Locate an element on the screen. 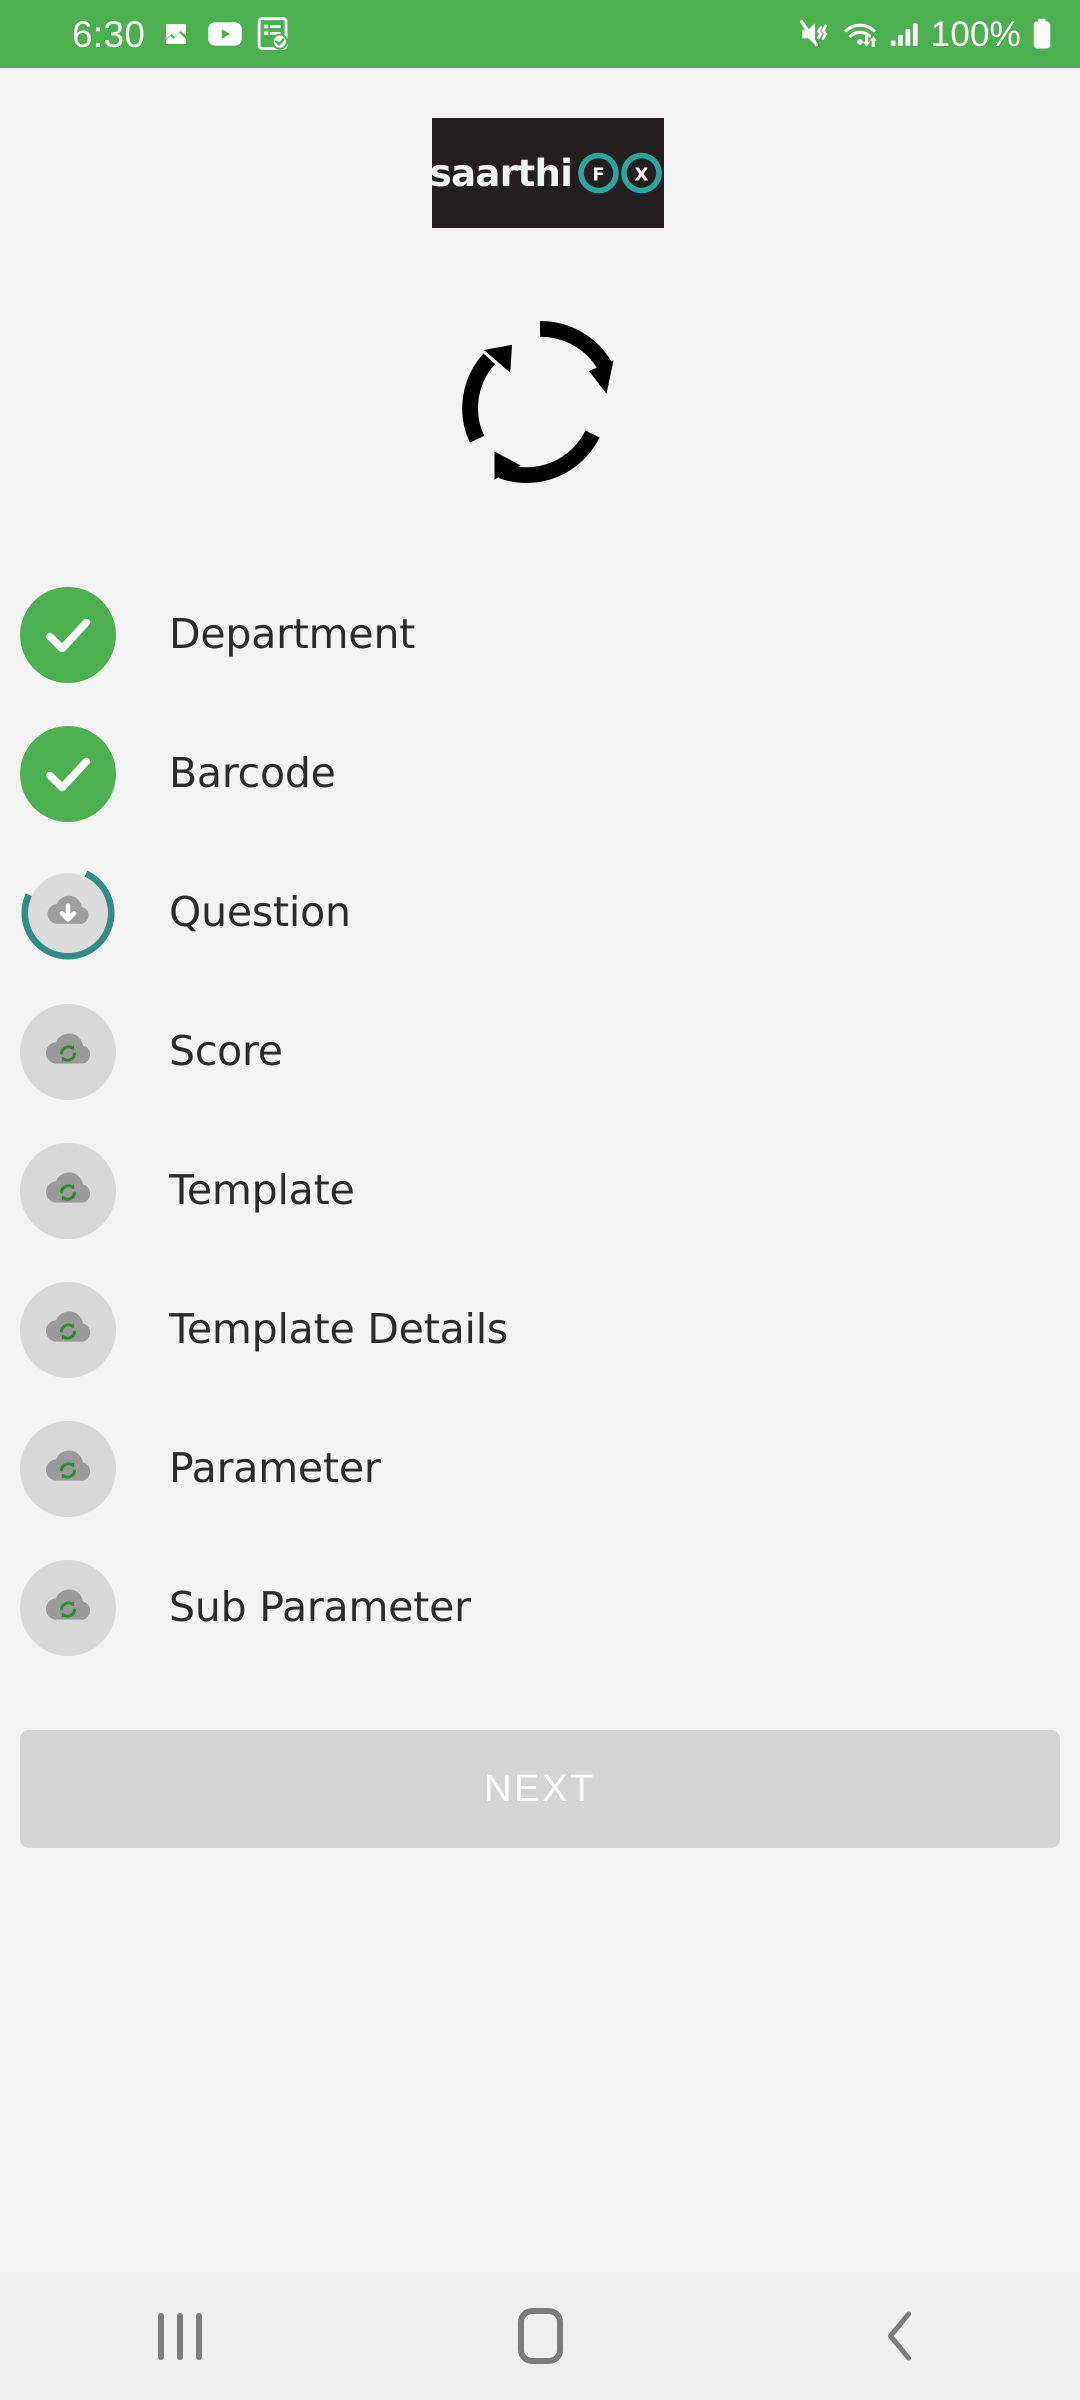 Image resolution: width=1080 pixels, height=2400 pixels. nav-home-button is located at coordinates (540, 2336).